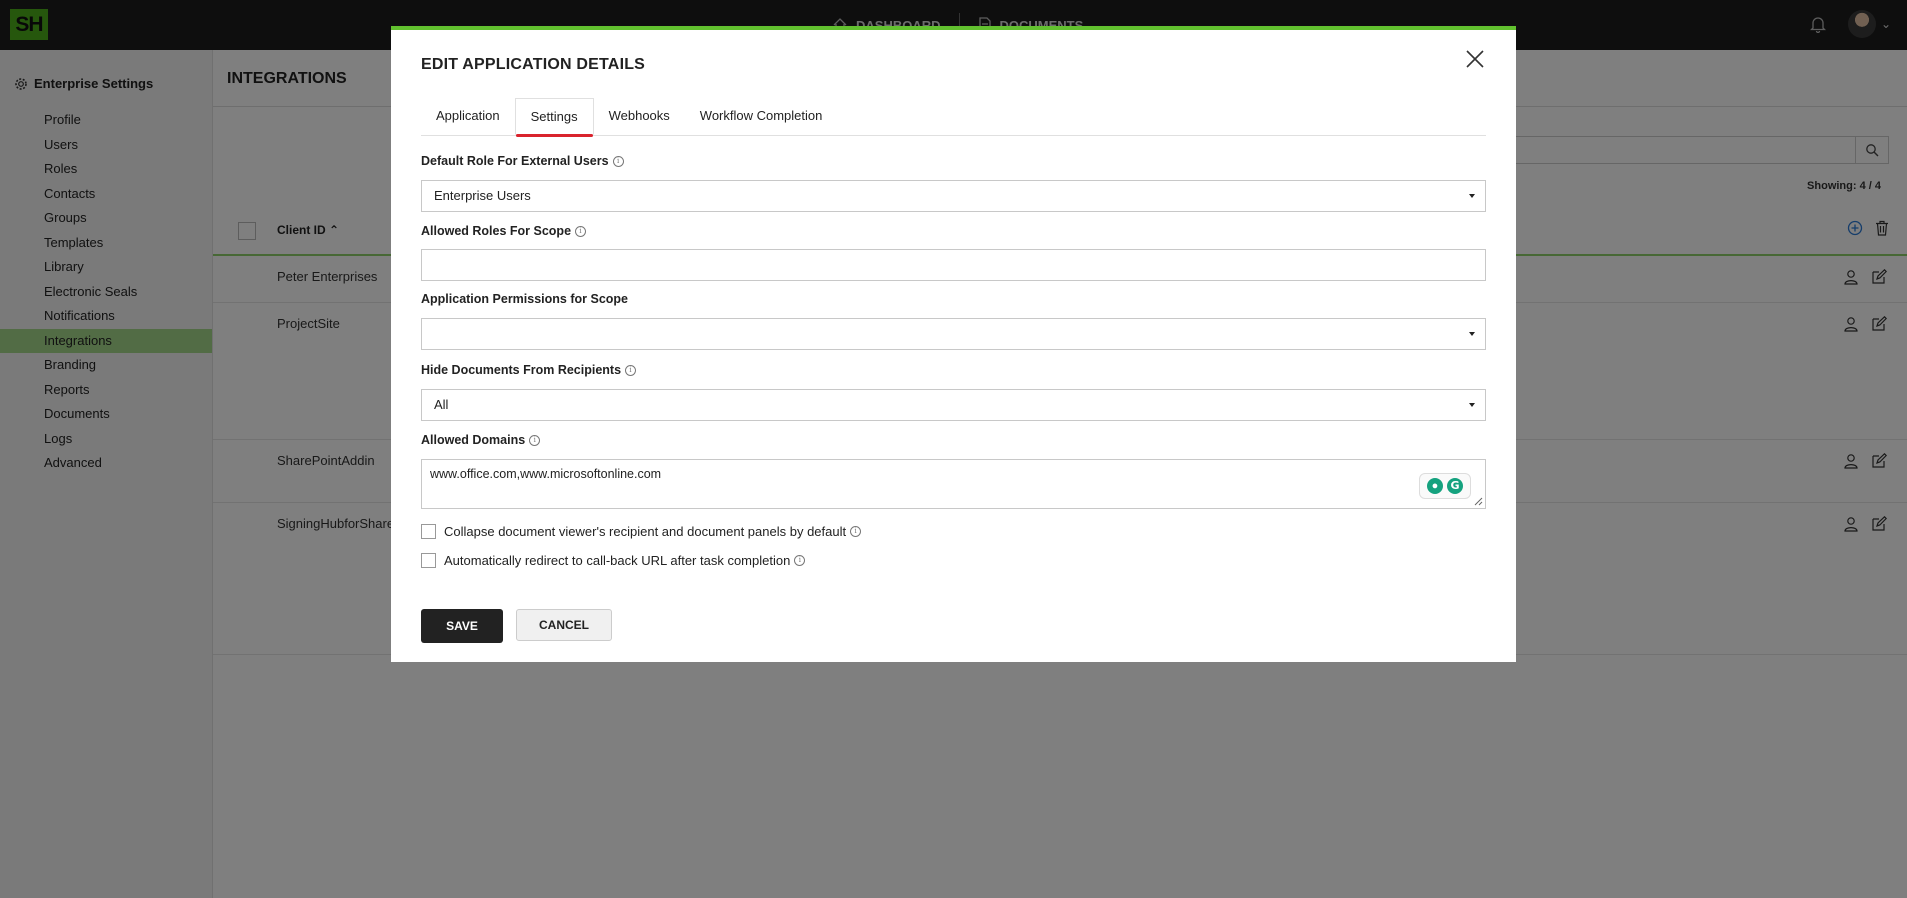 Image resolution: width=1907 pixels, height=898 pixels. Describe the element at coordinates (521, 370) in the screenshot. I see `hide-docs-label-text: Hide Documents From Recipients` at that location.